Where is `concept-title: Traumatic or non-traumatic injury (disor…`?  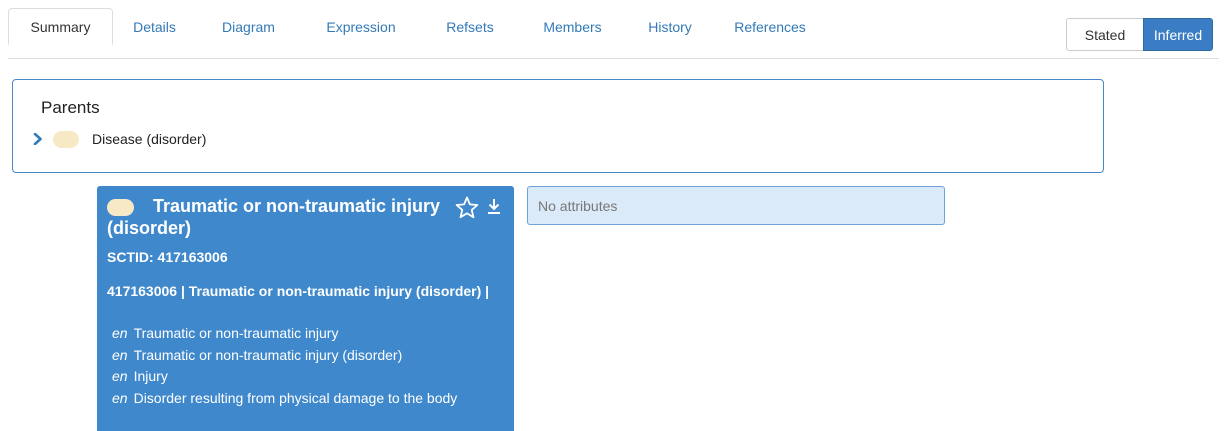
concept-title: Traumatic or non-traumatic injury (disor… is located at coordinates (274, 217).